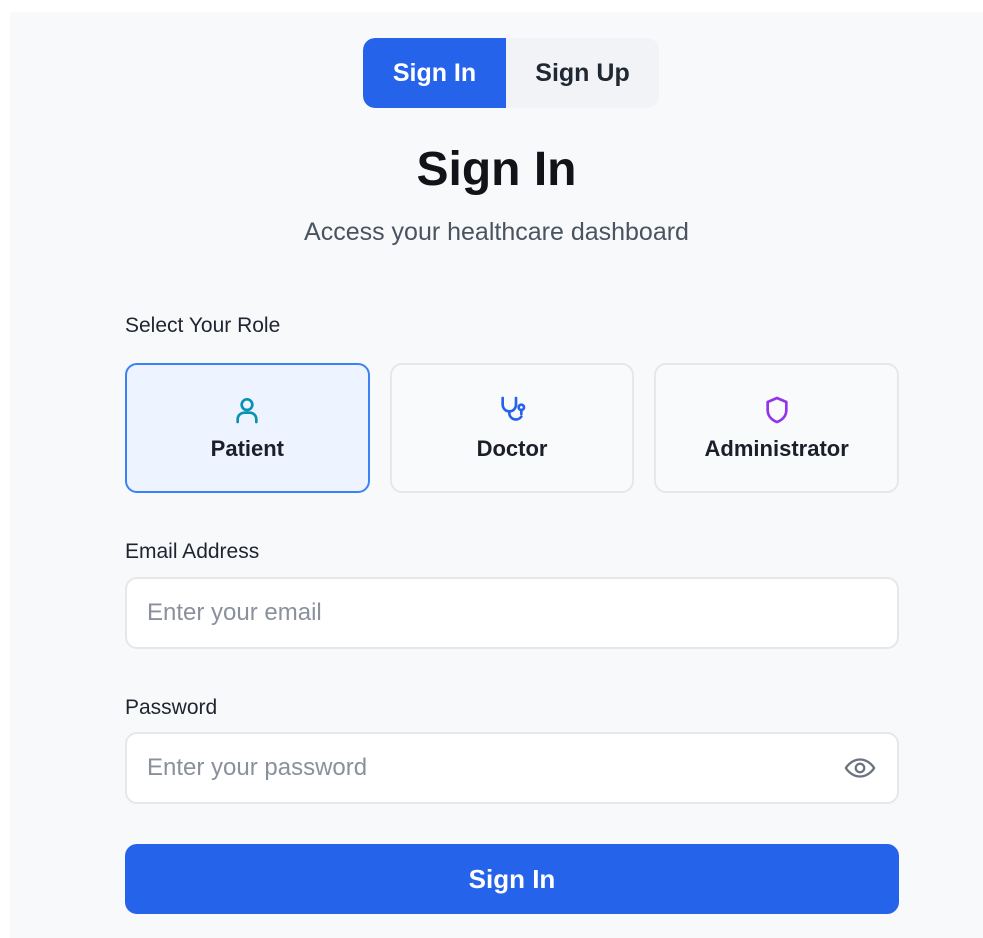 The height and width of the screenshot is (938, 983). I want to click on role-option-patient: Patient, so click(247, 428).